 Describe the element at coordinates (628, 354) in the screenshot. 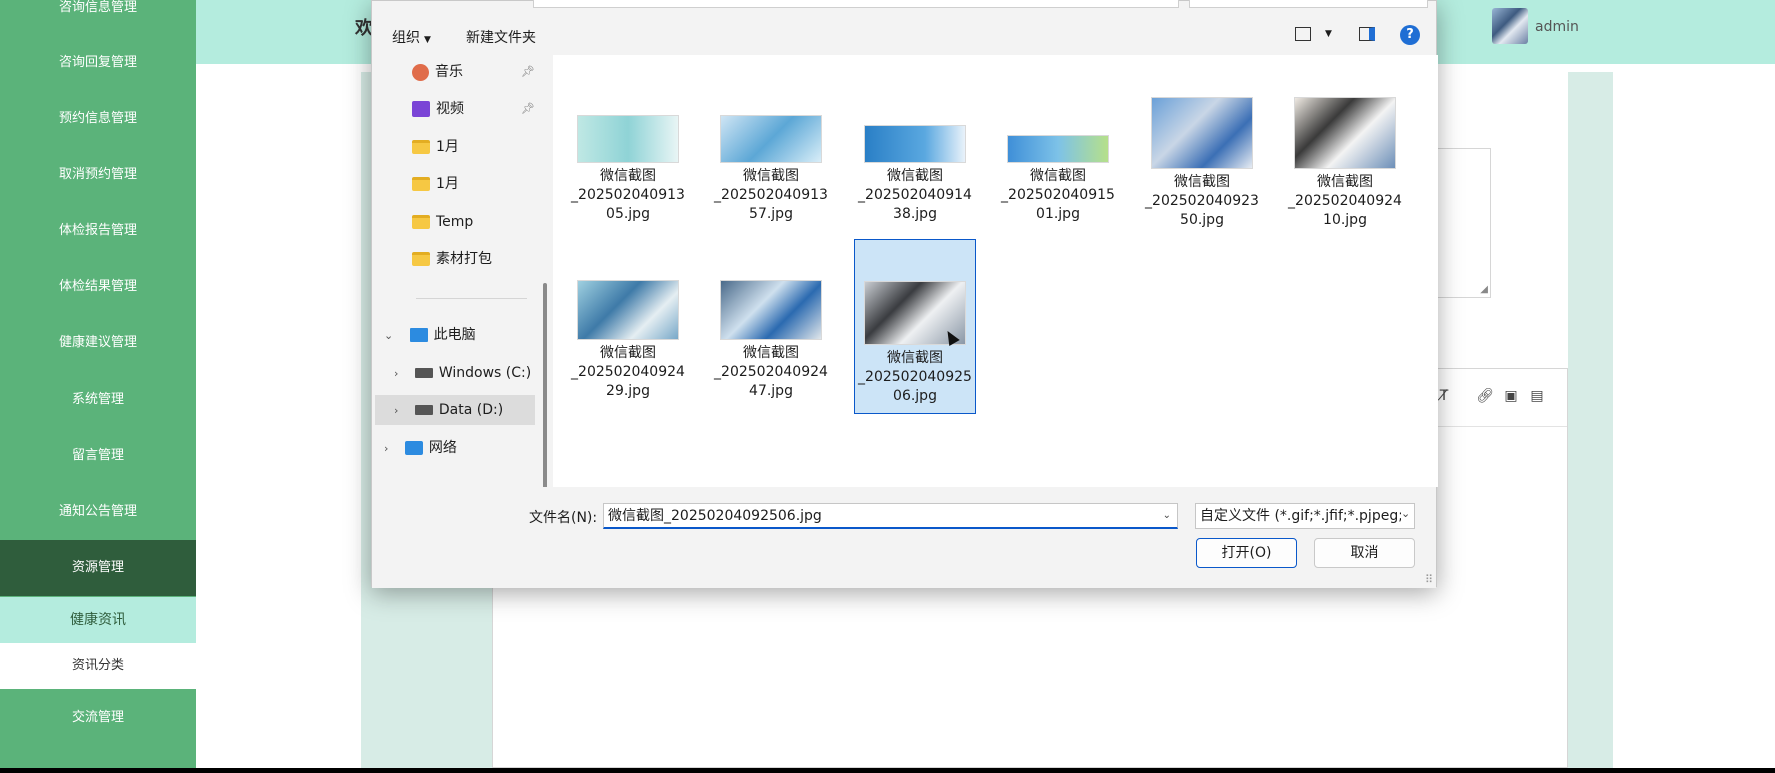

I see `file-item: 微信截图 _202502040924 29.jpg` at that location.